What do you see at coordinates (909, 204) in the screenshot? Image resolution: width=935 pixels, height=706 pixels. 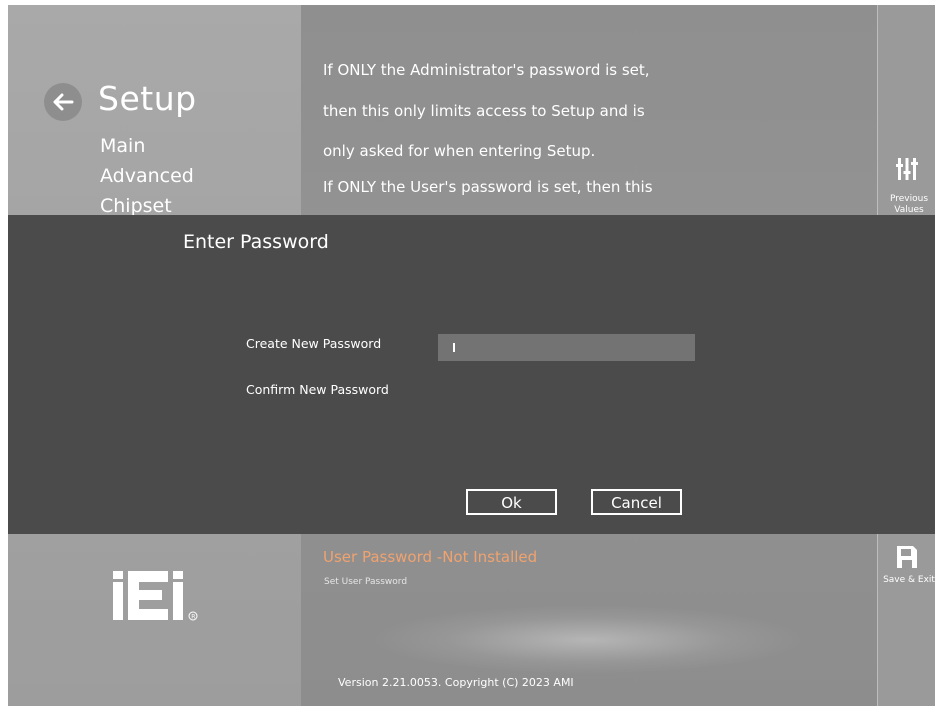 I see `previous-values-label: Previous Values` at bounding box center [909, 204].